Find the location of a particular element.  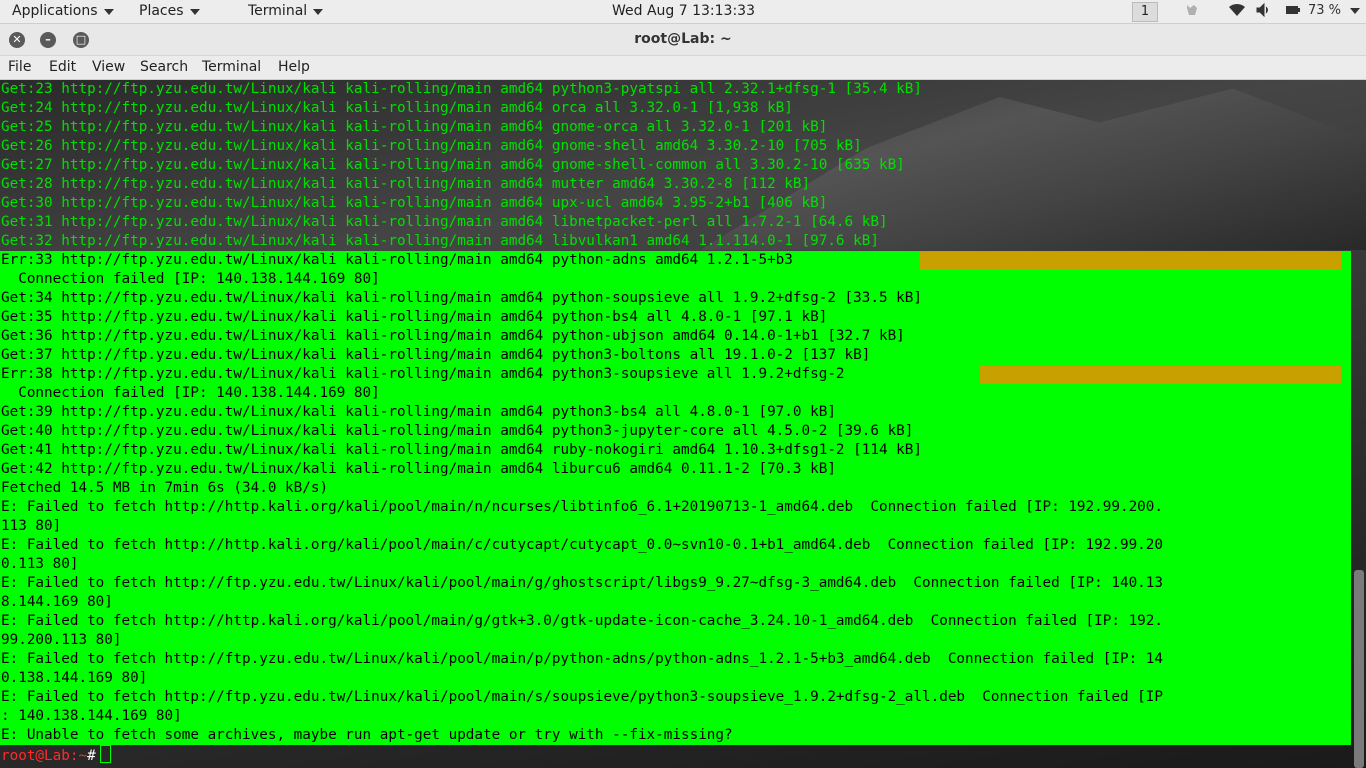

window-title: root@Lab: ~ is located at coordinates (683, 39).